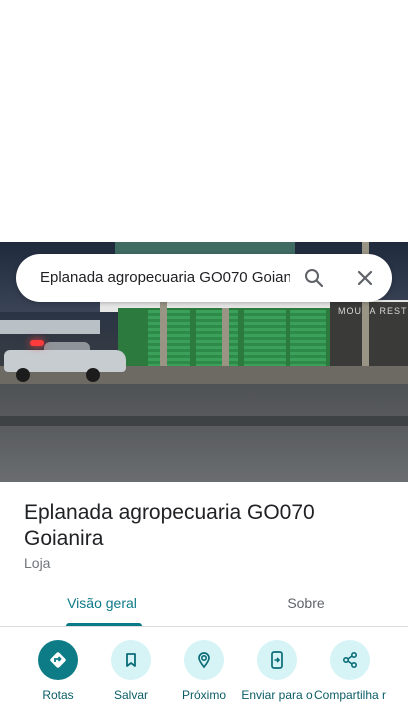 This screenshot has height=724, width=408. Describe the element at coordinates (104, 624) in the screenshot. I see `active-tab-indicator` at that location.